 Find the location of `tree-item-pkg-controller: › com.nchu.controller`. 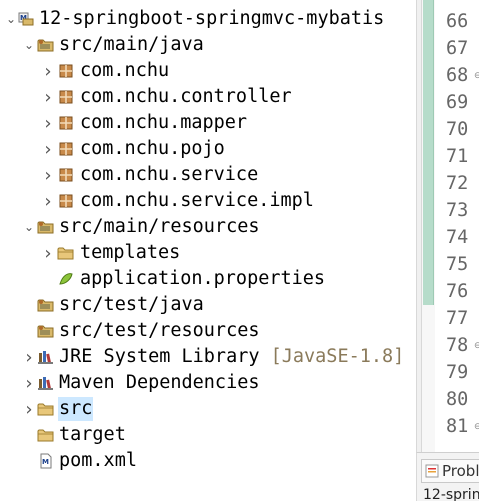

tree-item-pkg-controller: › com.nchu.controller is located at coordinates (208, 97).